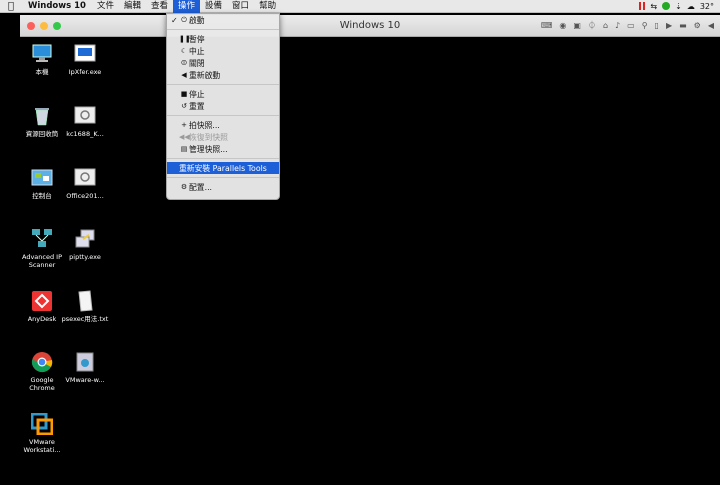 The image size is (720, 485). Describe the element at coordinates (42, 239) in the screenshot. I see `network-icon` at that location.